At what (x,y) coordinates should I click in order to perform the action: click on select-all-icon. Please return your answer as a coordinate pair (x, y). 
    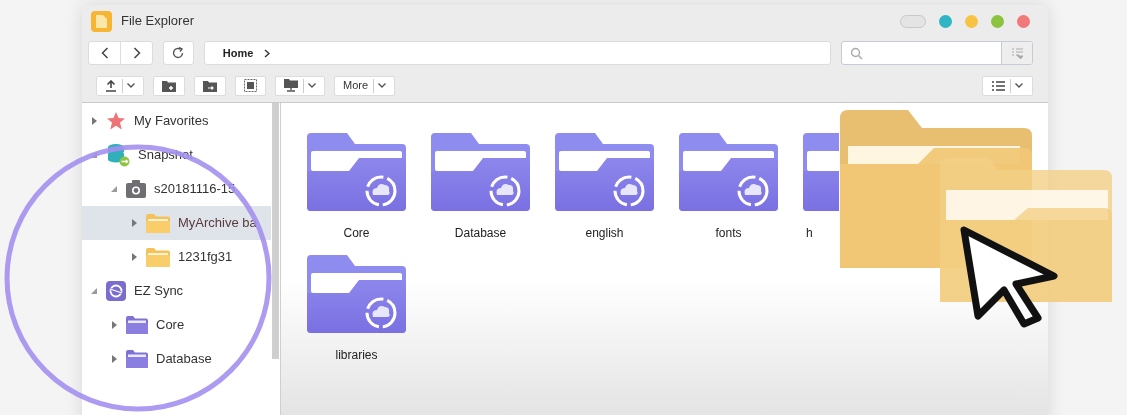
    Looking at the image, I should click on (250, 85).